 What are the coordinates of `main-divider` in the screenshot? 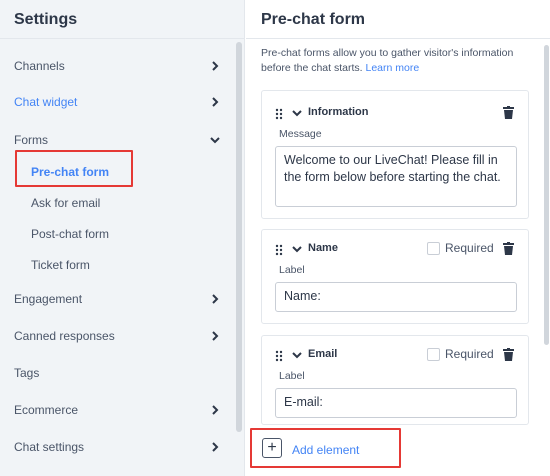 It's located at (398, 38).